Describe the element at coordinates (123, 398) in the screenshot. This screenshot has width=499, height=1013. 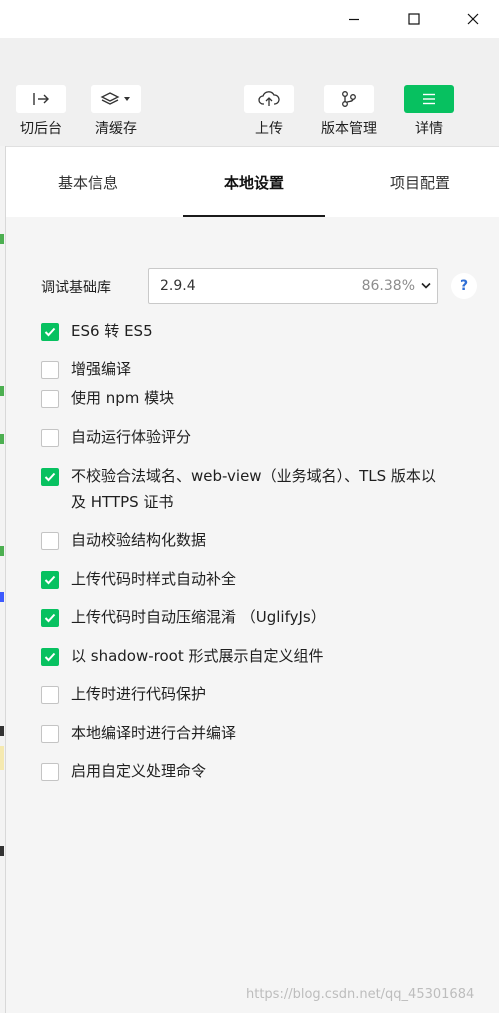
I see `option-label: 使用 npm 模块` at that location.